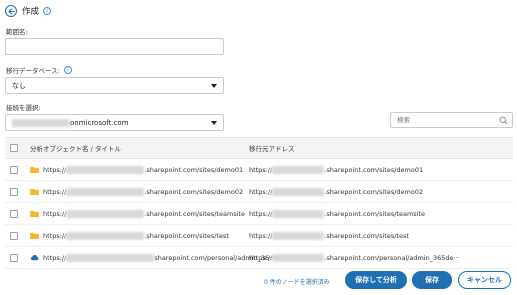  I want to click on search-icon, so click(503, 120).